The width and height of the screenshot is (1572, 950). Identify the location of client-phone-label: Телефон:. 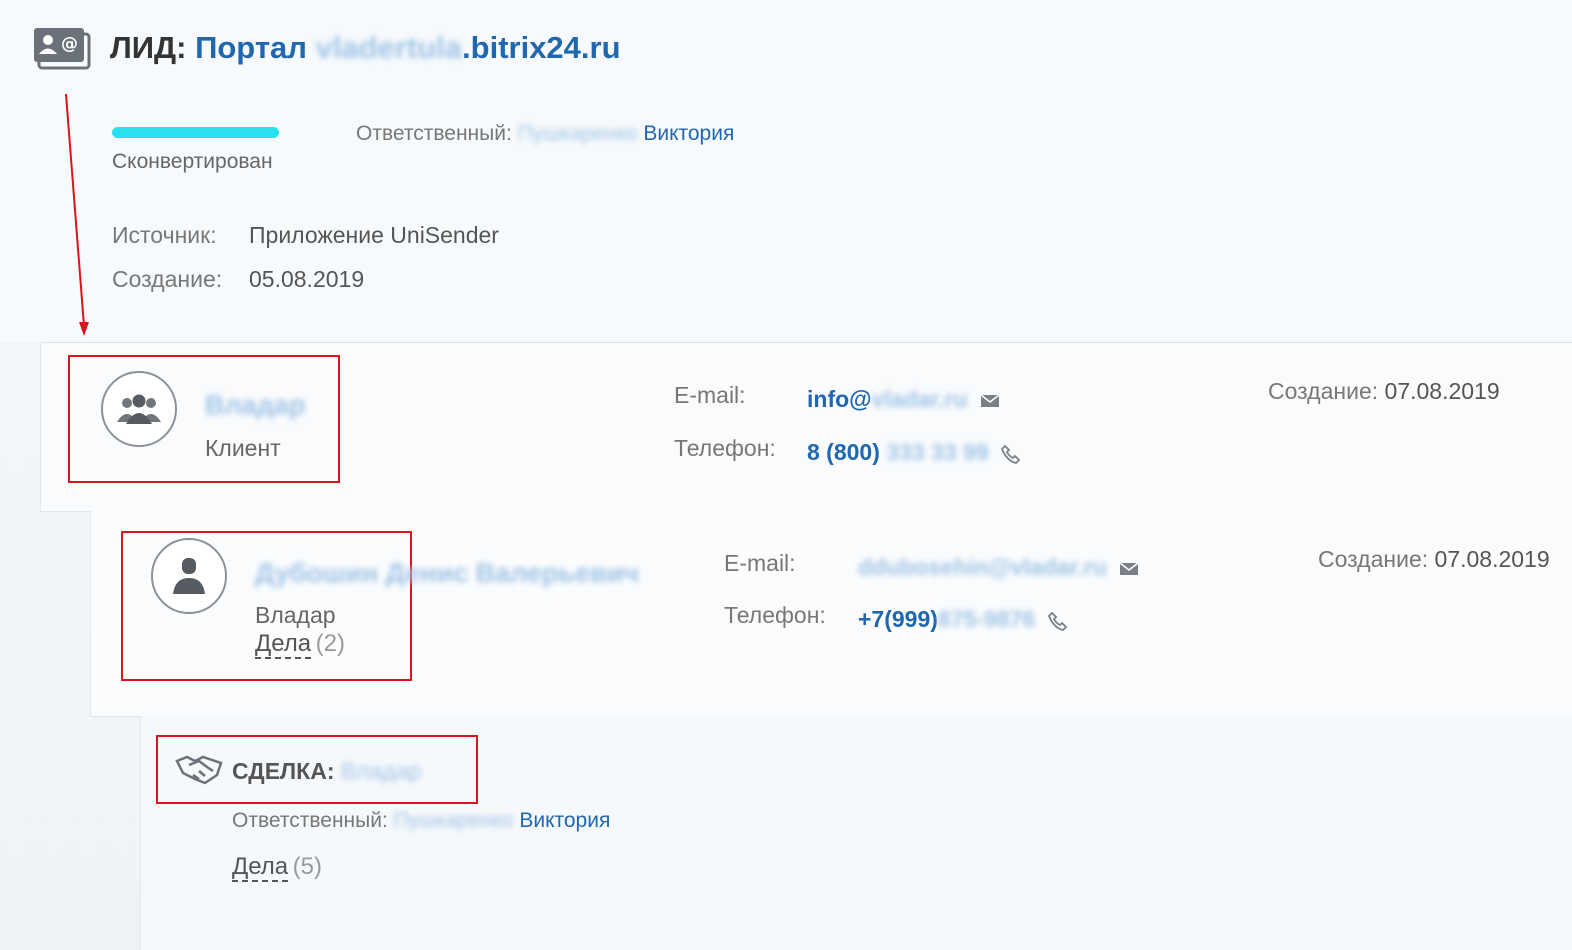
(725, 448).